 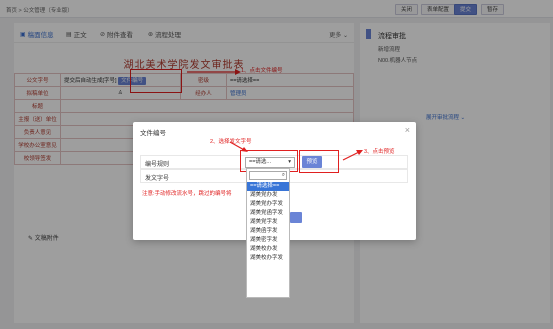 What do you see at coordinates (157, 179) in the screenshot?
I see `number-label: 发文字号` at bounding box center [157, 179].